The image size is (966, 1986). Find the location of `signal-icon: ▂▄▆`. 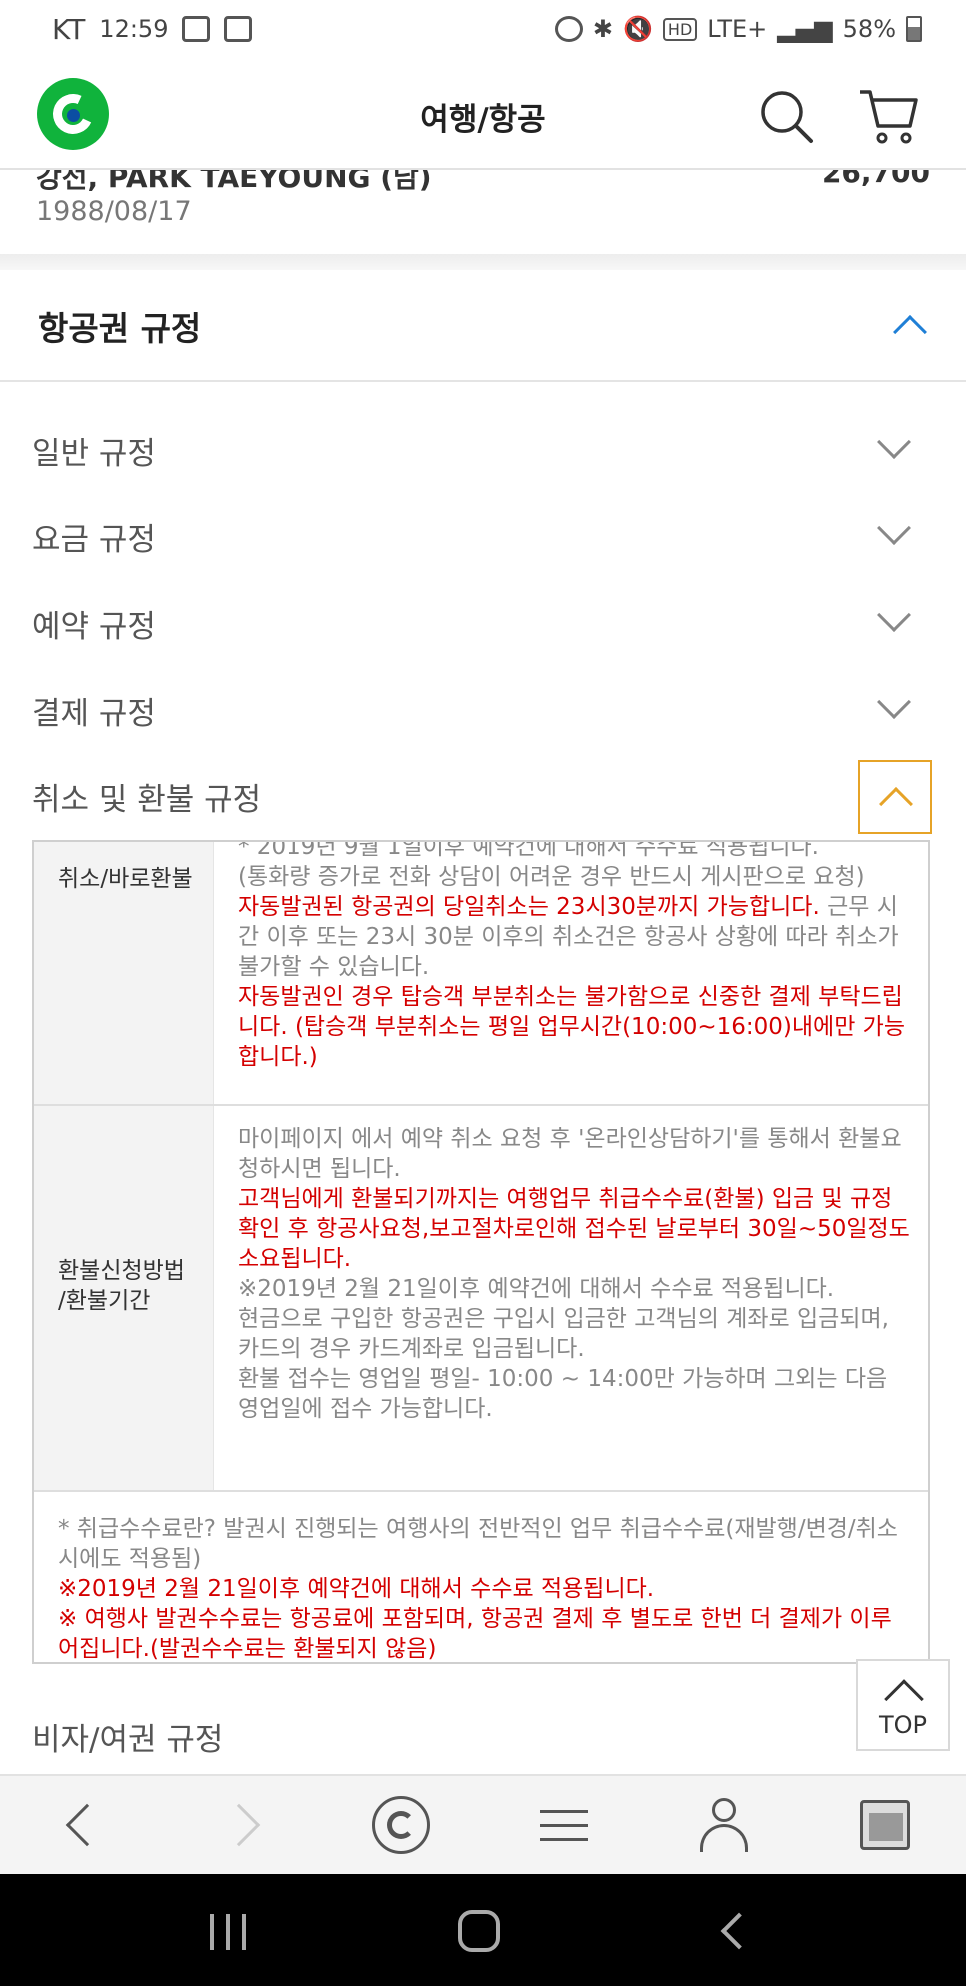

signal-icon: ▂▄▆ is located at coordinates (805, 29).